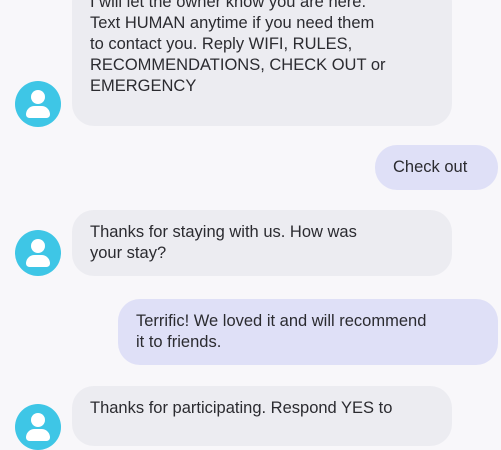 The image size is (501, 450). What do you see at coordinates (430, 167) in the screenshot?
I see `message-text-line: Check out` at bounding box center [430, 167].